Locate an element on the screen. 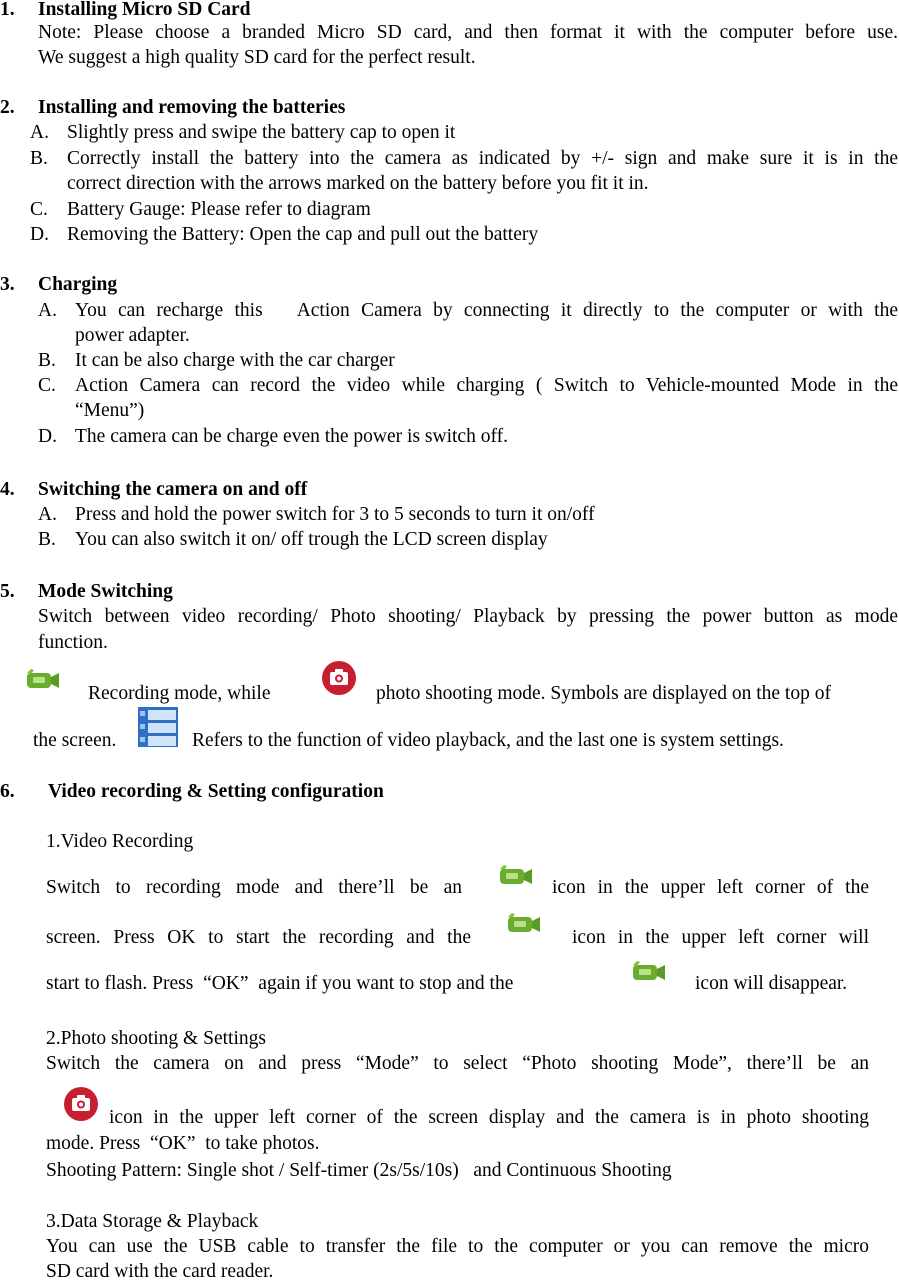 This screenshot has height=1282, width=899. list-item-continuation: power adapter. is located at coordinates (132, 335).